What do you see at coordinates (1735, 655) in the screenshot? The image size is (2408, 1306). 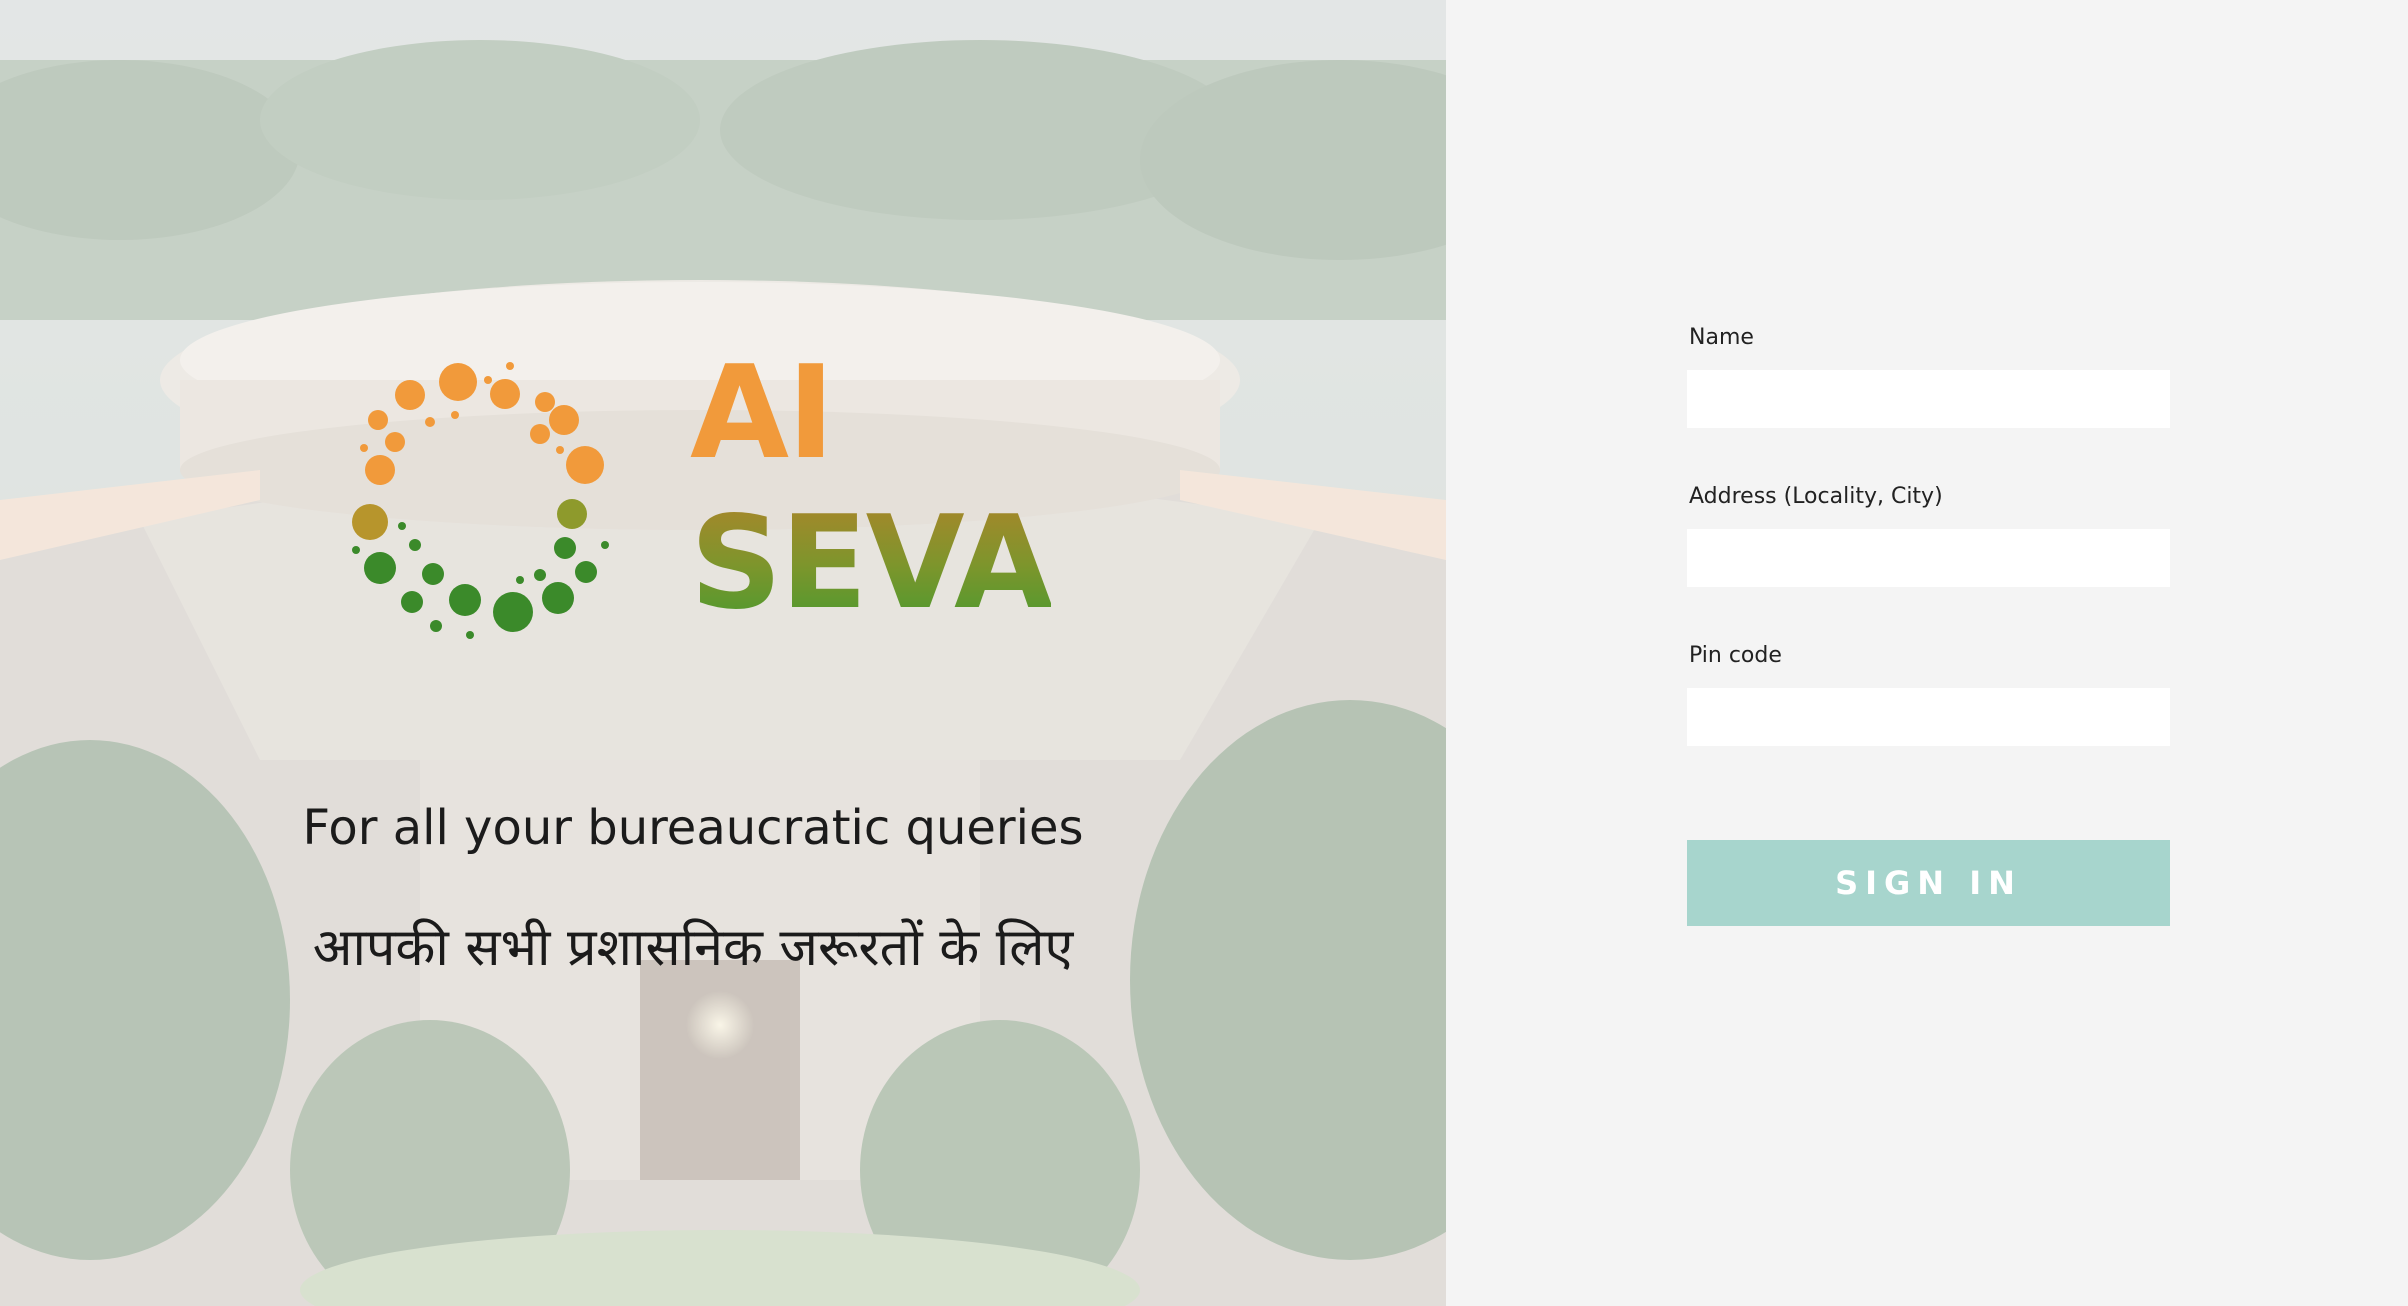 I see `pincode-label: Pin code` at bounding box center [1735, 655].